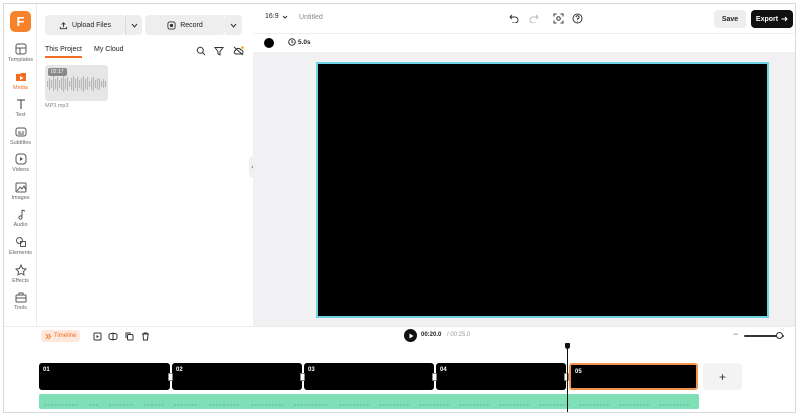 This screenshot has width=800, height=416. What do you see at coordinates (20, 21) in the screenshot?
I see `app-logo: F` at bounding box center [20, 21].